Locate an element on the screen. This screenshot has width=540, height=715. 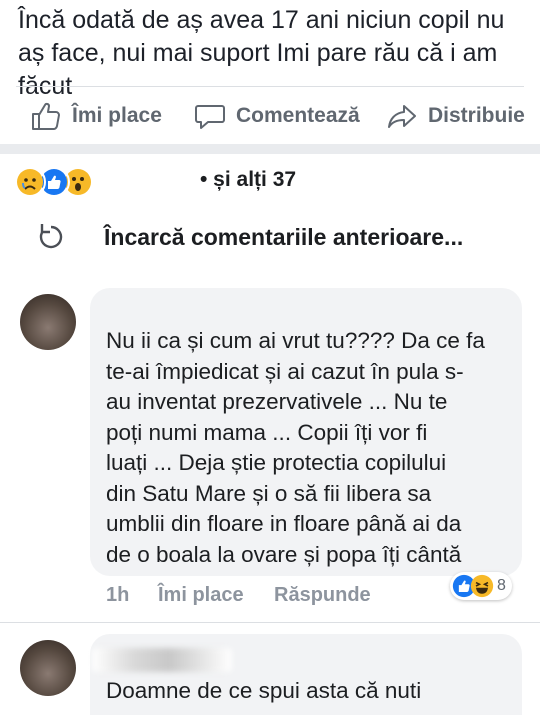
comment-reaction-count: 8 is located at coordinates (501, 585).